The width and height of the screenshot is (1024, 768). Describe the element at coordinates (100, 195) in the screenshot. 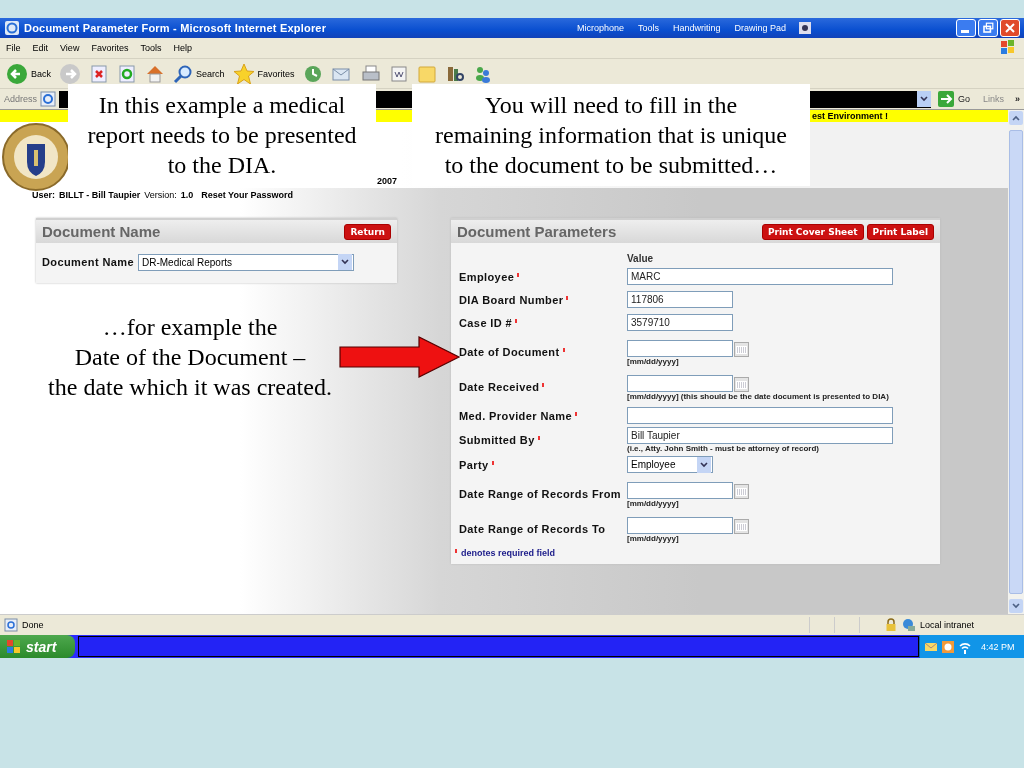

I see `user-name: BILLT - Bill Taupier` at that location.